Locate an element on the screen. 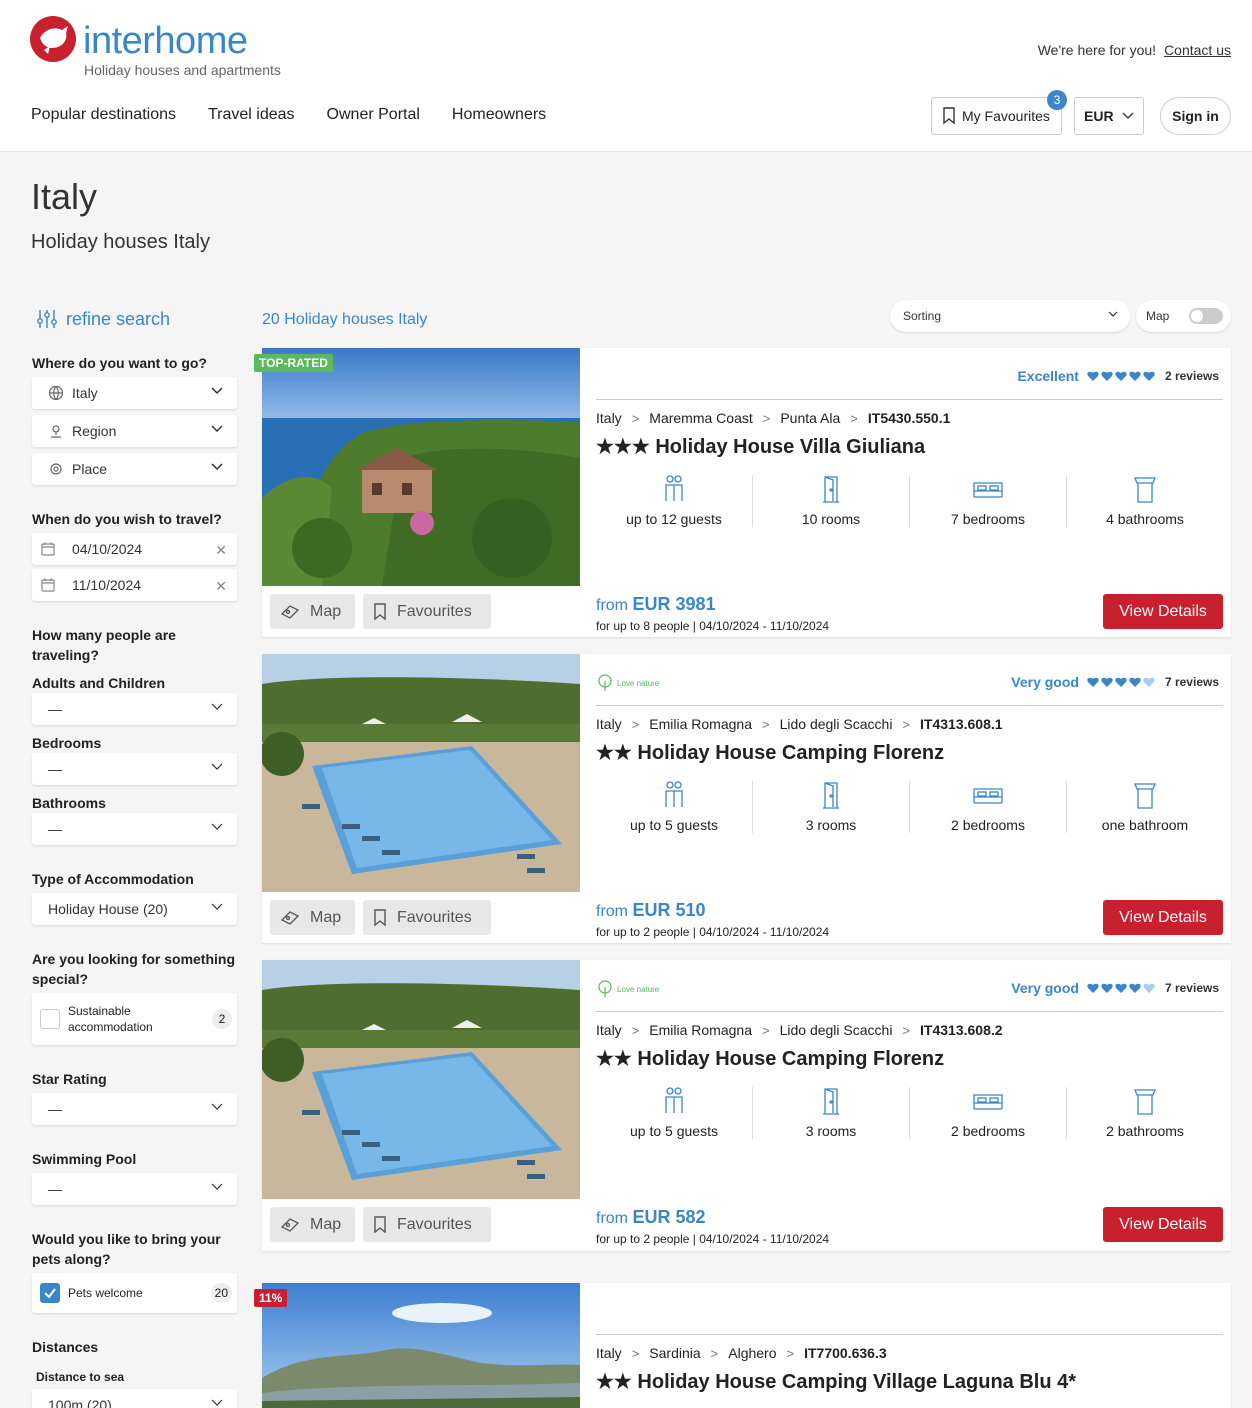 The image size is (1252, 1408). tree-icon is located at coordinates (605, 988).